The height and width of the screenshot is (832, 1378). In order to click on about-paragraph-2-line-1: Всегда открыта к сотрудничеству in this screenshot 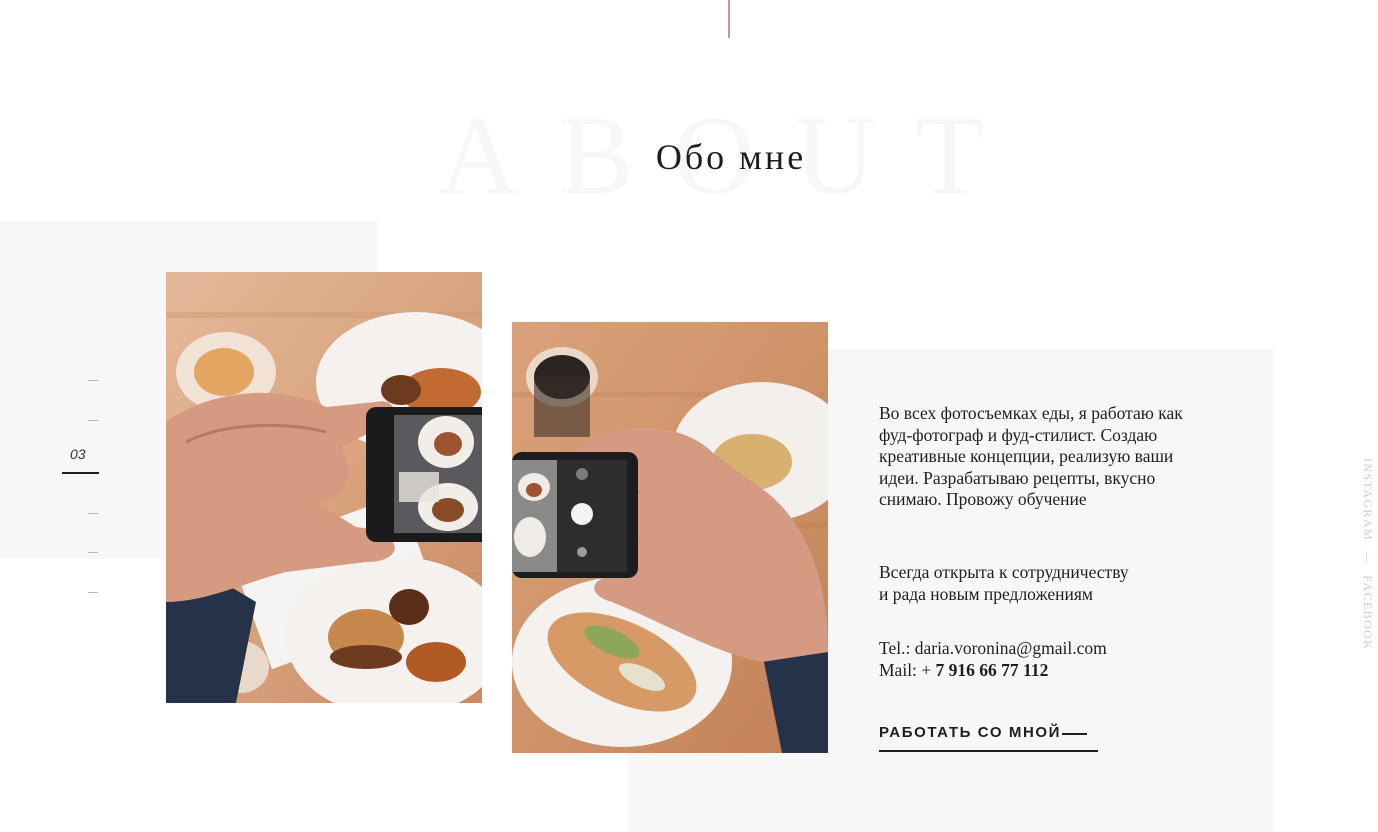, I will do `click(1004, 572)`.